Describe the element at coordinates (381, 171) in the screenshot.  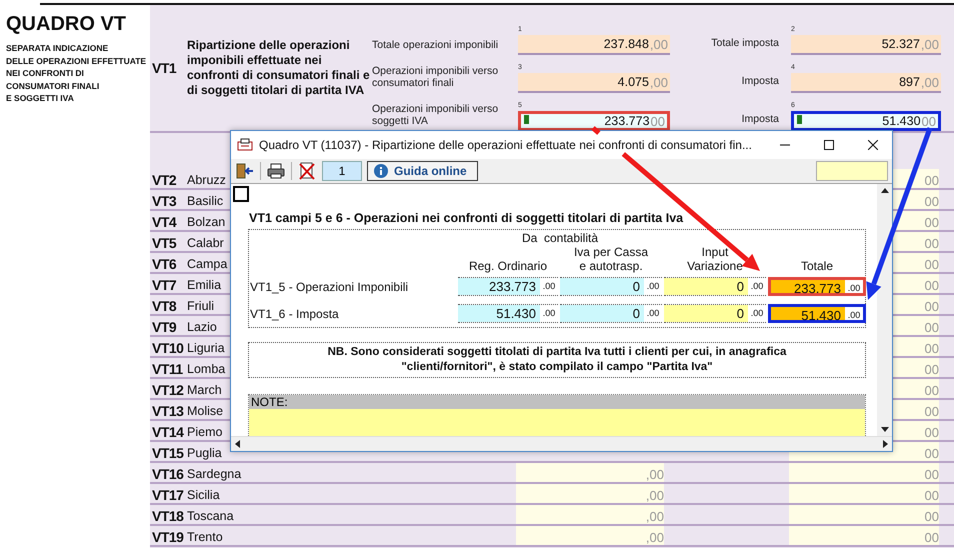
I see `info-icon` at that location.